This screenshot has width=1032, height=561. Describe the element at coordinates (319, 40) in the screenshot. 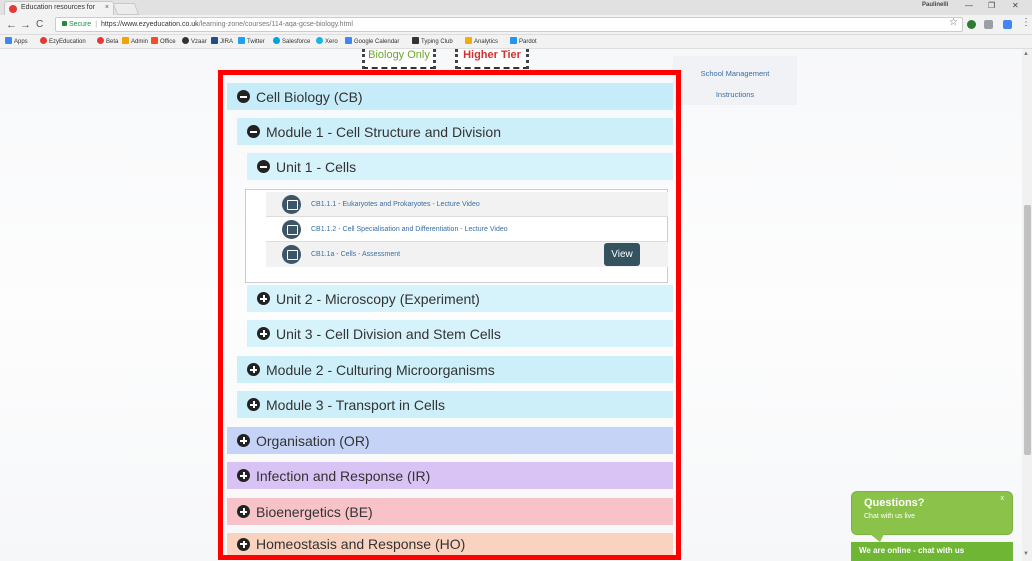

I see `xero-icon` at that location.